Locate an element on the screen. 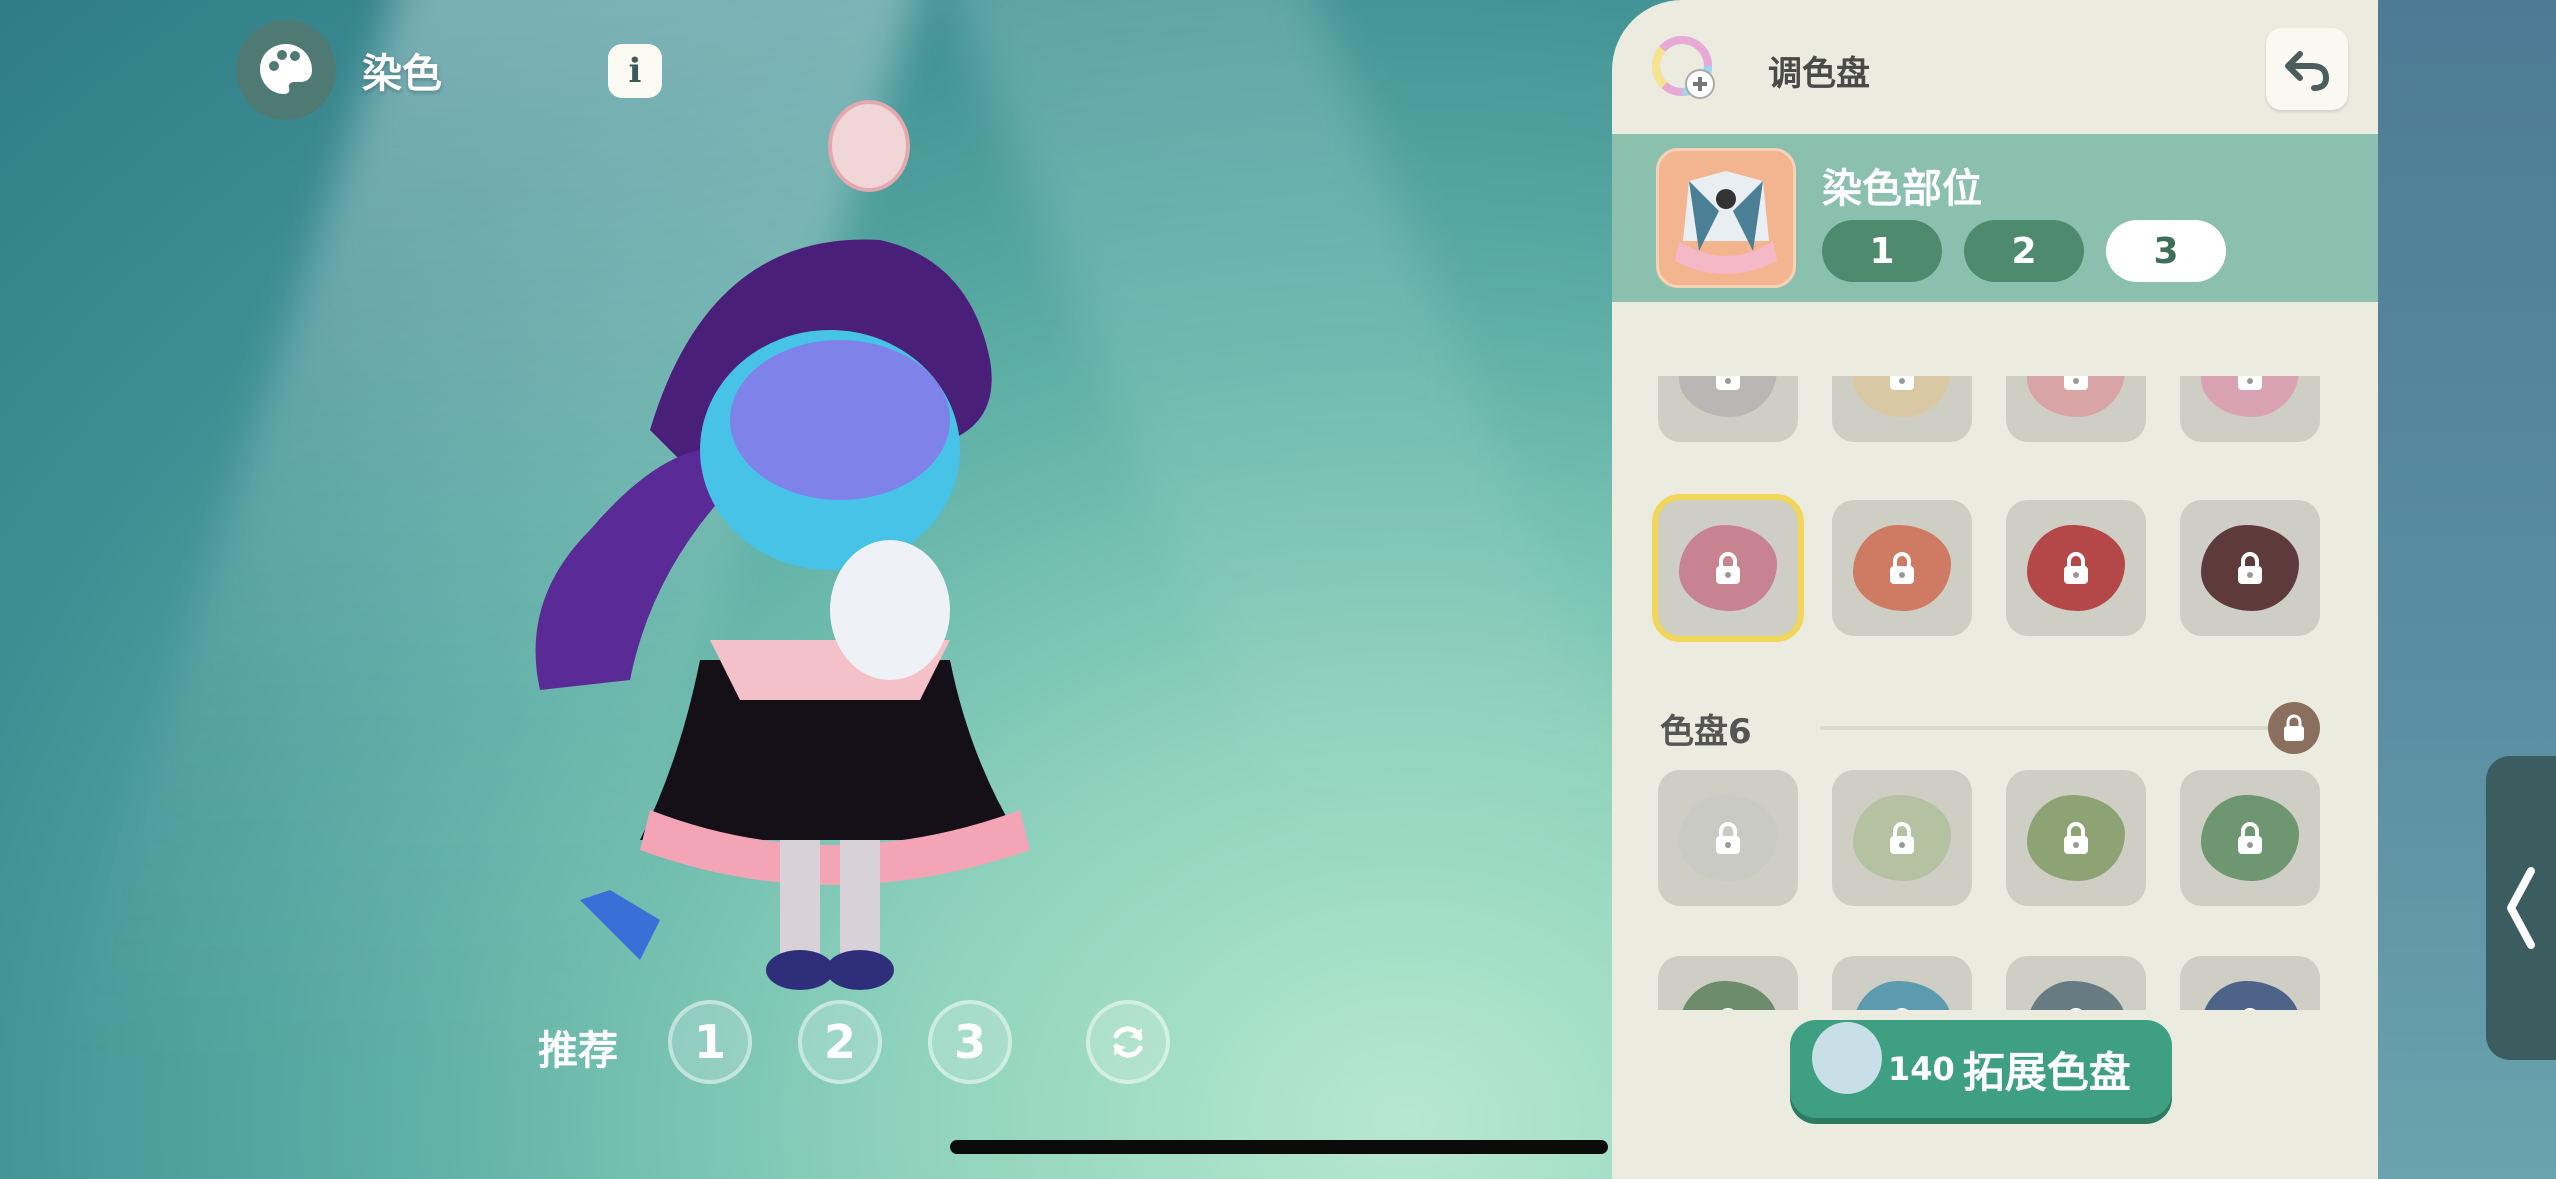 The width and height of the screenshot is (2556, 1179). expand-palette-button: 140 拓展色盘 is located at coordinates (1981, 1069).